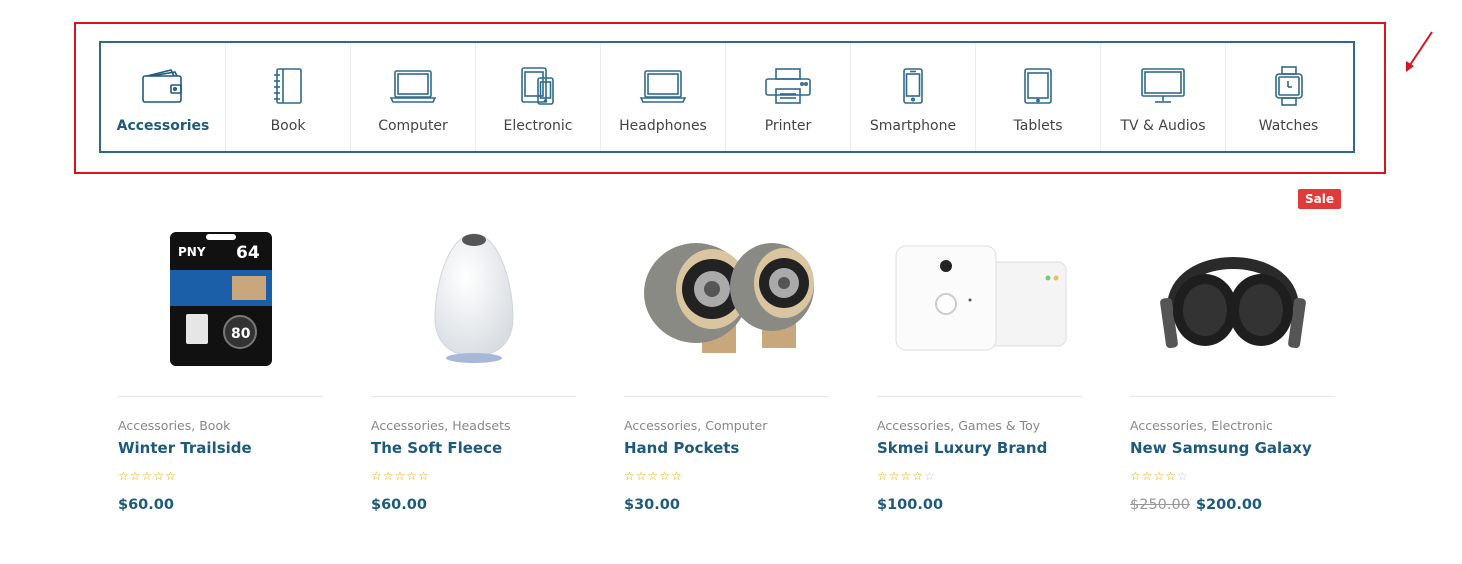  Describe the element at coordinates (1163, 126) in the screenshot. I see `category-label: TV & Audios` at that location.